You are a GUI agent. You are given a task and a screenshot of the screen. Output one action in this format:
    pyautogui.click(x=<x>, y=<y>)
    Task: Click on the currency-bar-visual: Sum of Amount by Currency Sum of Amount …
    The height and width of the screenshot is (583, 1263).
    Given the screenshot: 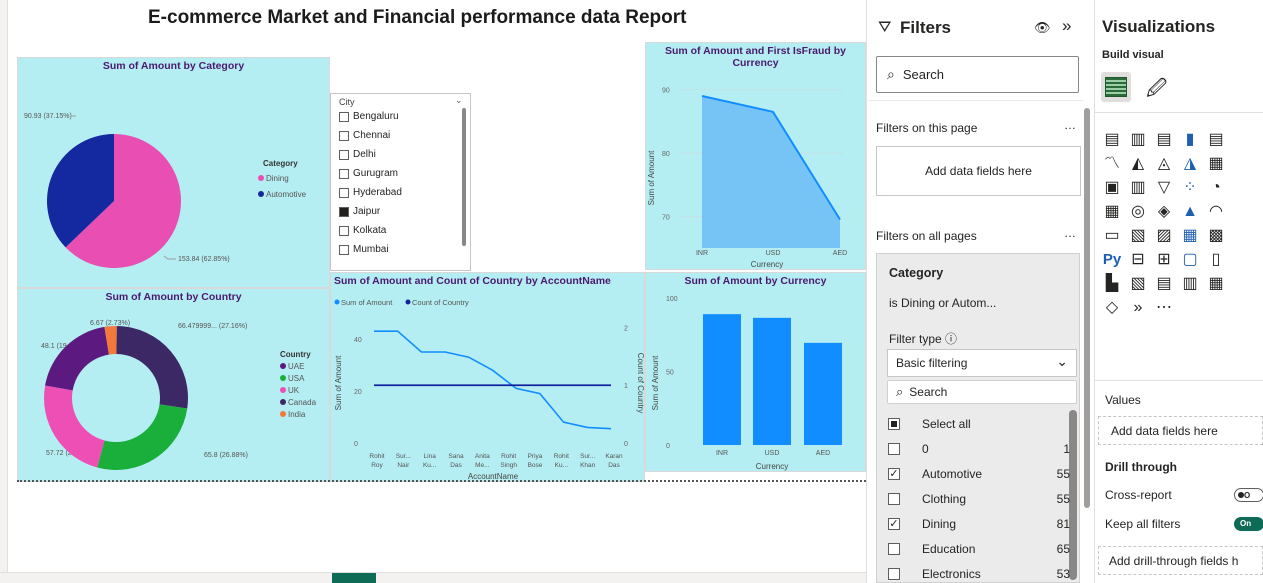 What is the action you would take?
    pyautogui.click(x=755, y=372)
    